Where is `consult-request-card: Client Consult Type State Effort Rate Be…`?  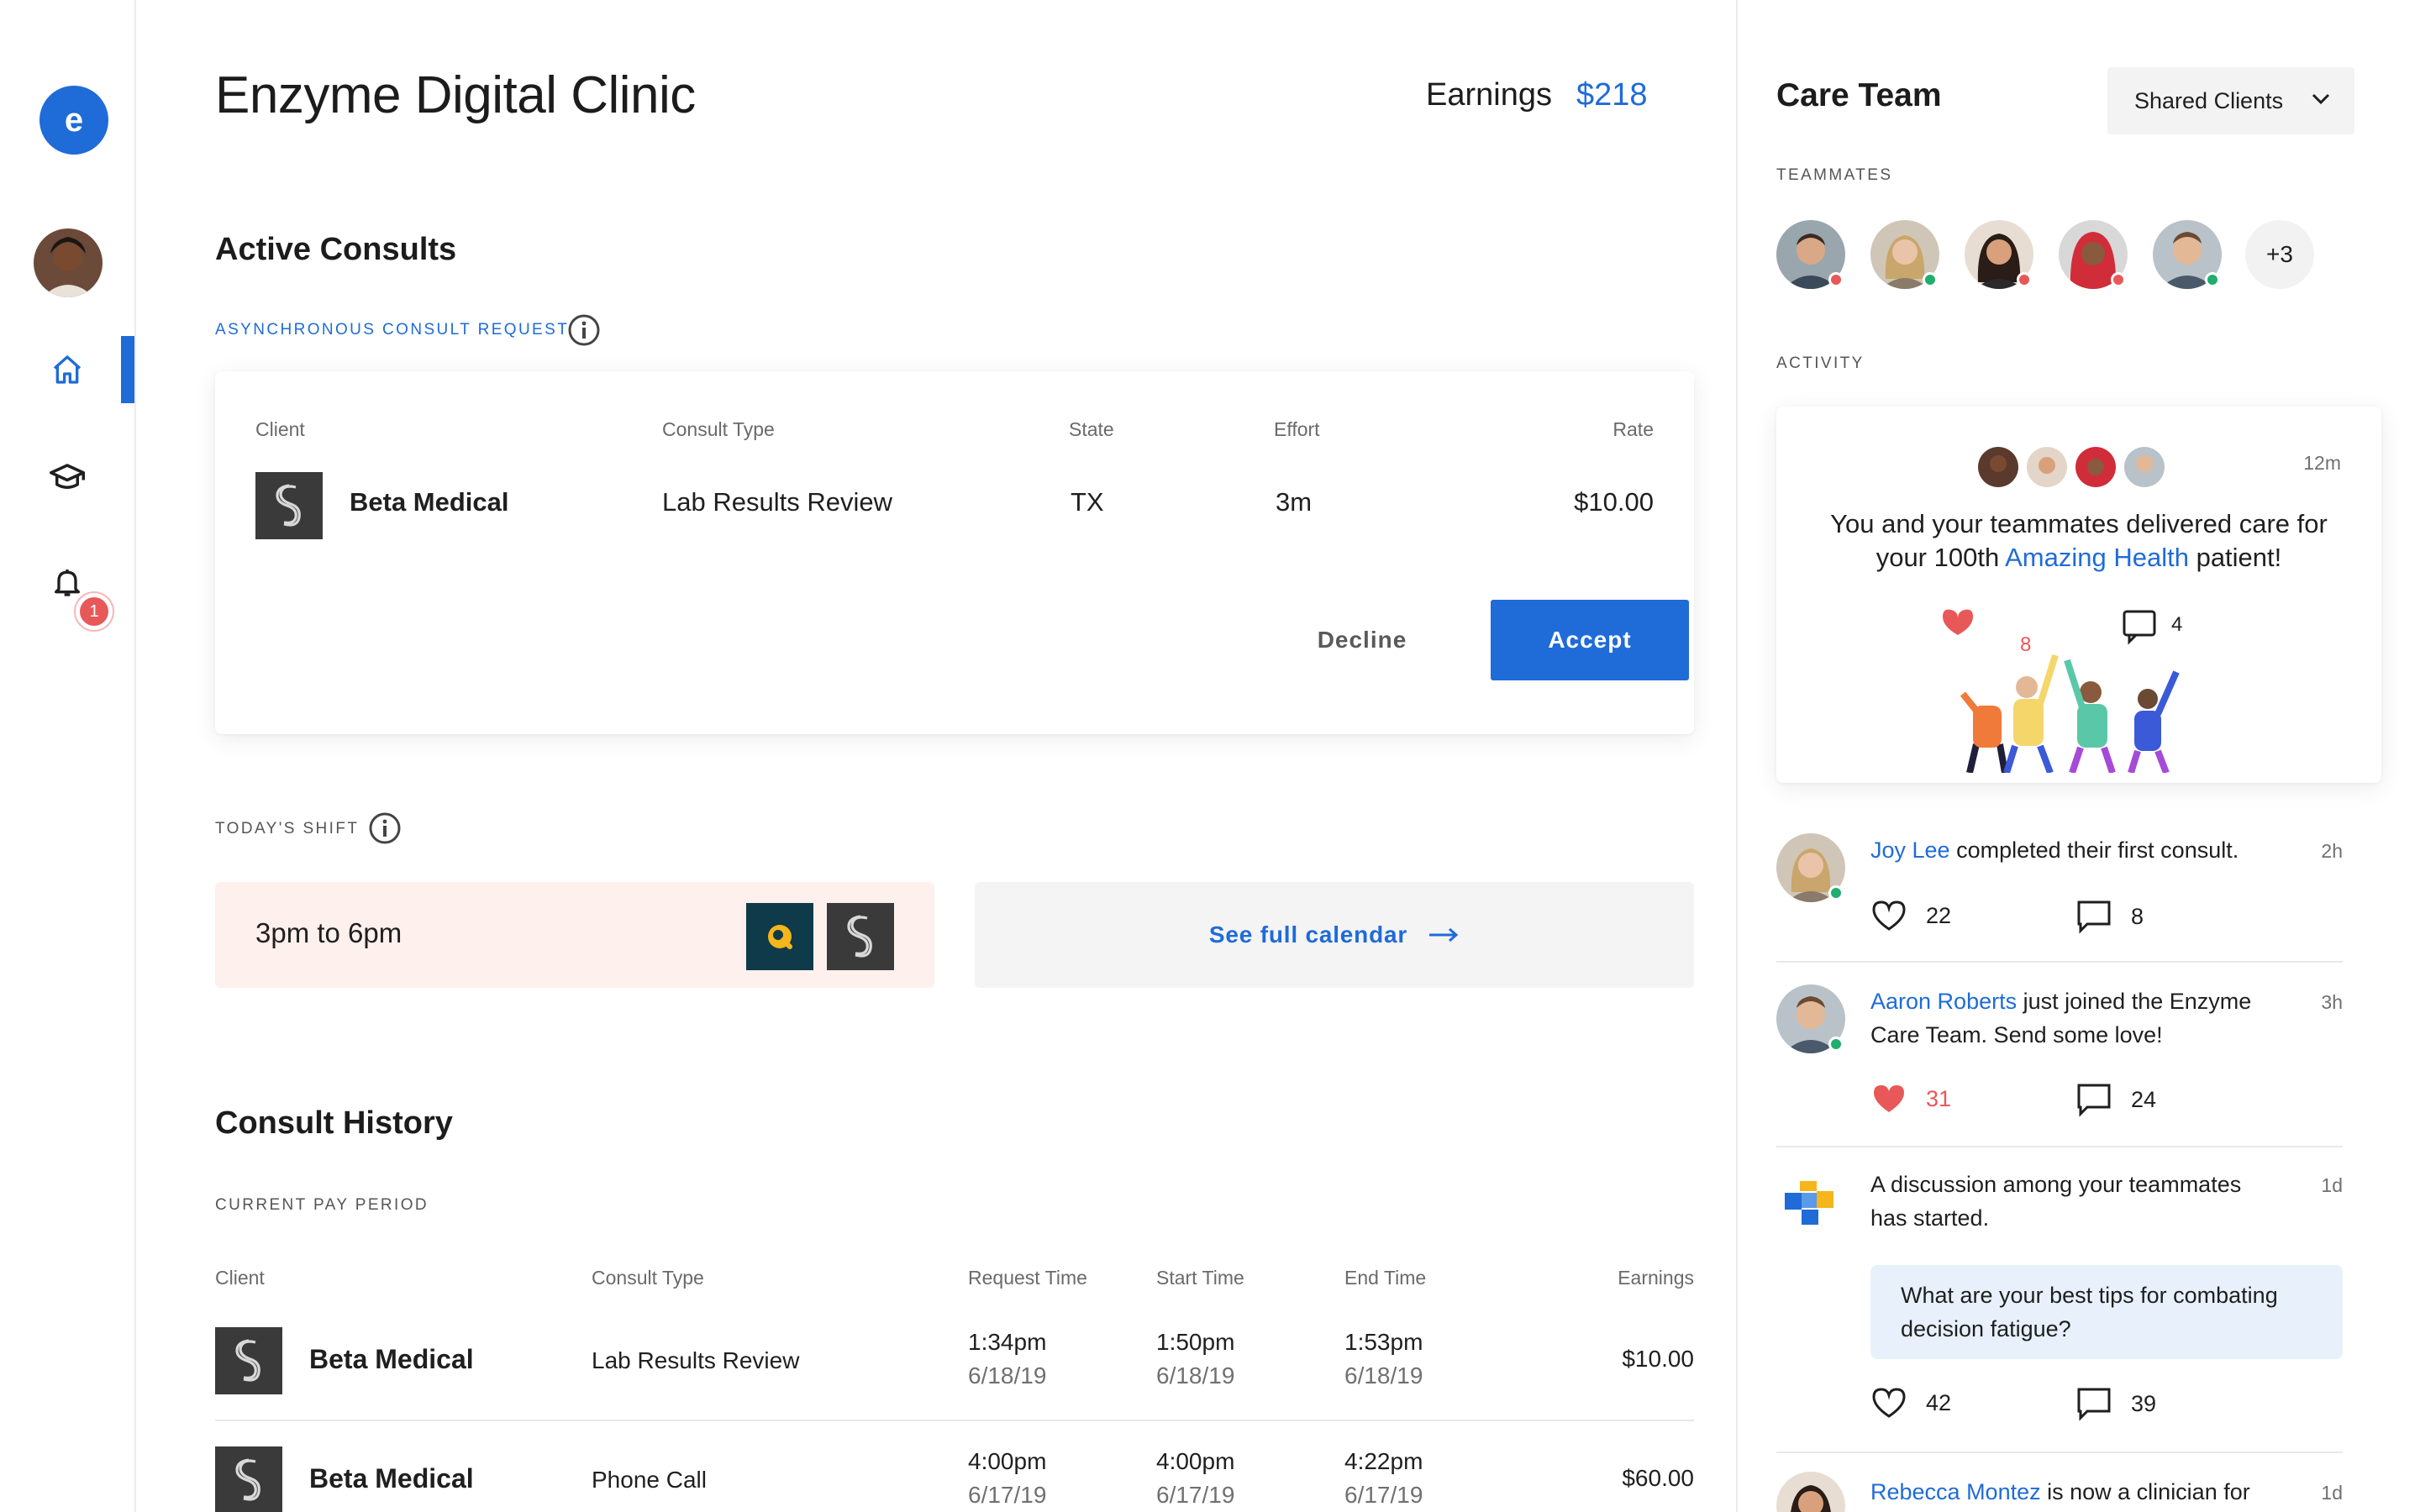
consult-request-card: Client Consult Type State Effort Rate Be… is located at coordinates (955, 552).